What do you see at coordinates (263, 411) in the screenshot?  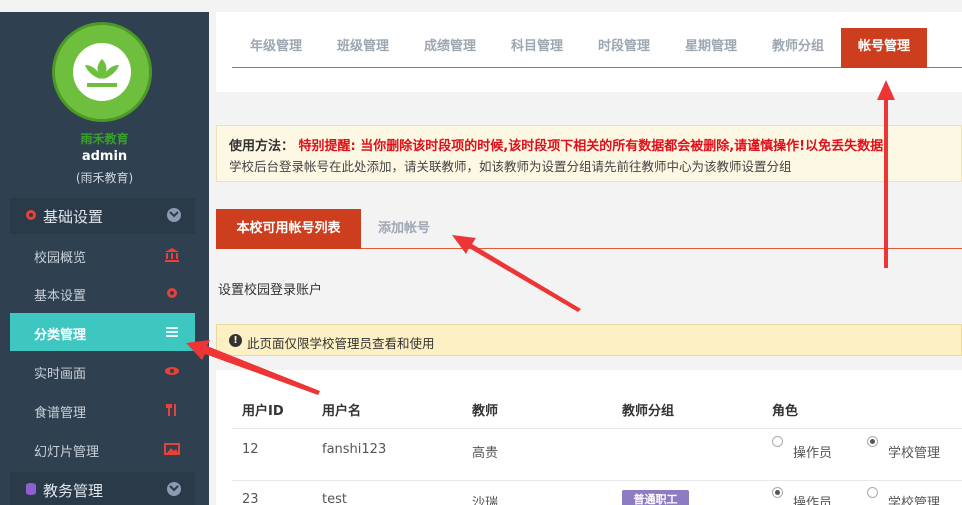 I see `column-header-user-id: 用户ID` at bounding box center [263, 411].